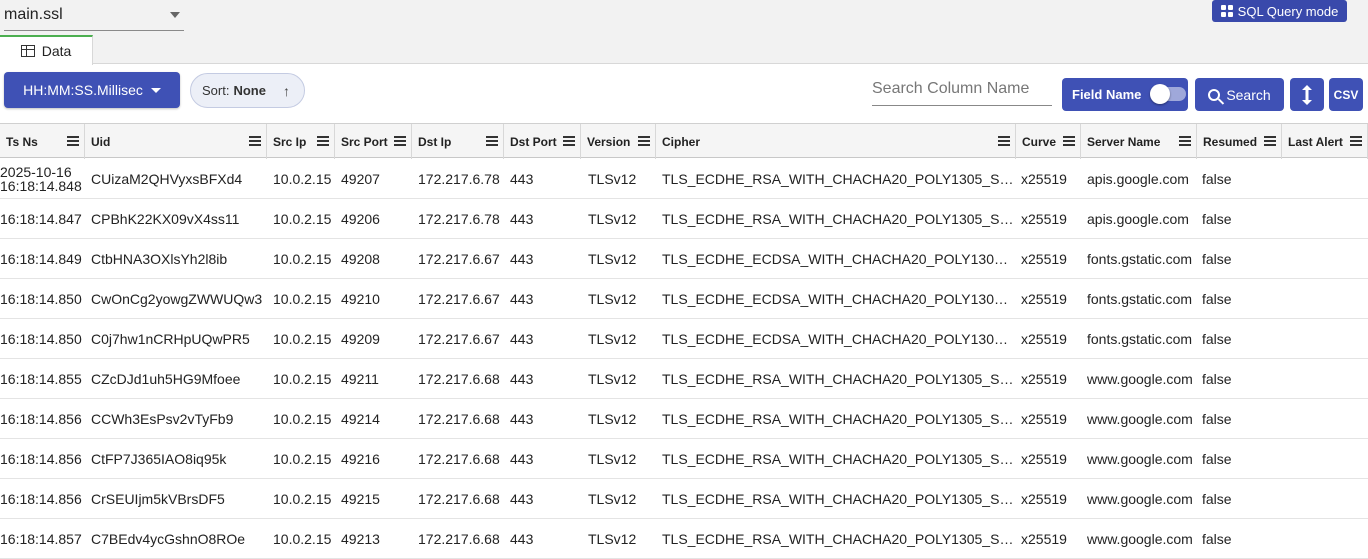 The height and width of the screenshot is (559, 1368). I want to click on column-header-cipher: Cipher, so click(836, 141).